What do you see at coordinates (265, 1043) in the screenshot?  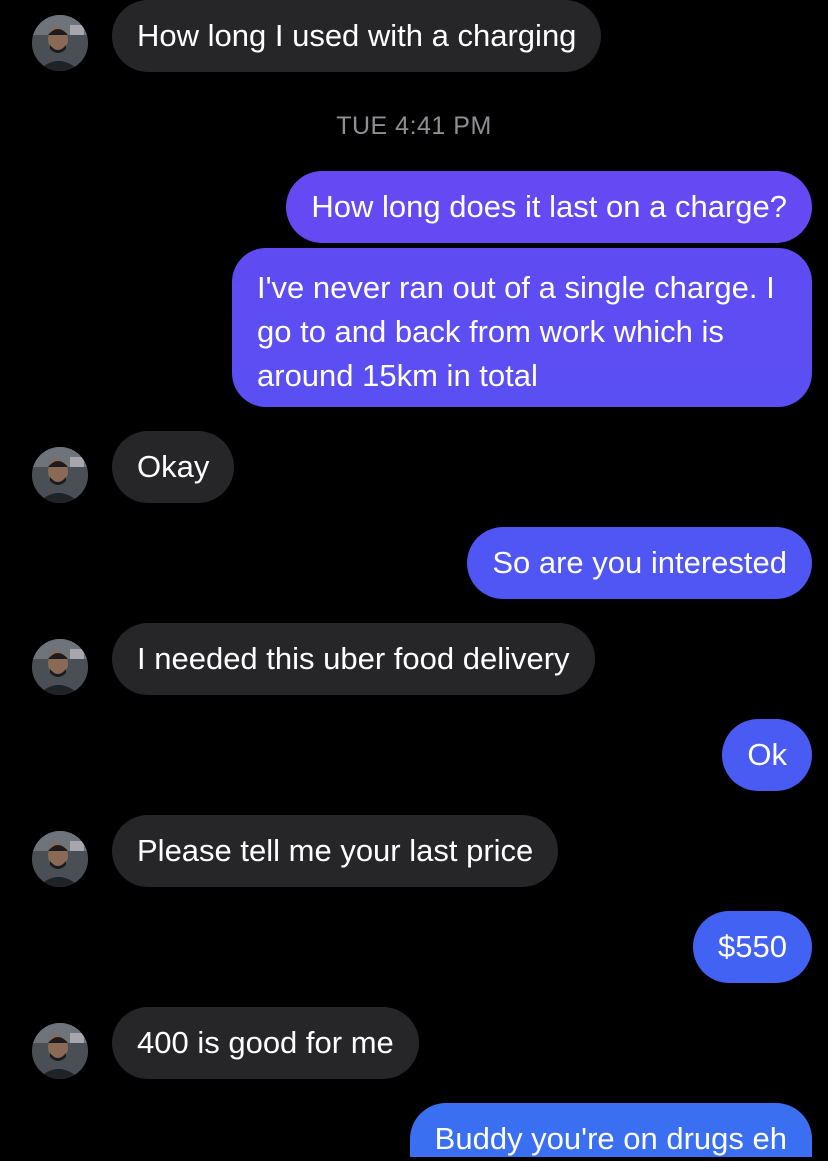 I see `incoming-message-bubble: 400 is good for me` at bounding box center [265, 1043].